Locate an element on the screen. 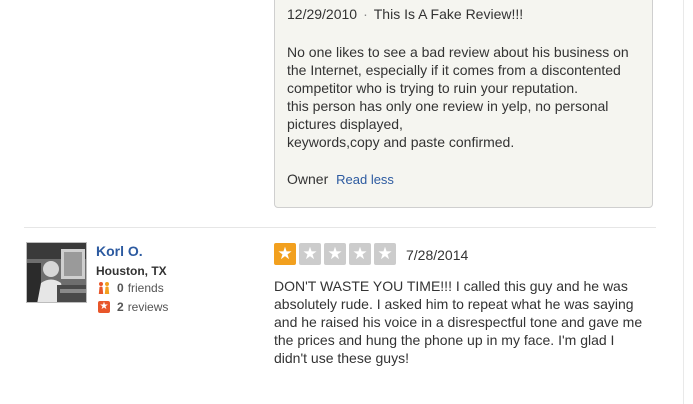 This screenshot has width=693, height=404. read-less-link: Read less is located at coordinates (365, 179).